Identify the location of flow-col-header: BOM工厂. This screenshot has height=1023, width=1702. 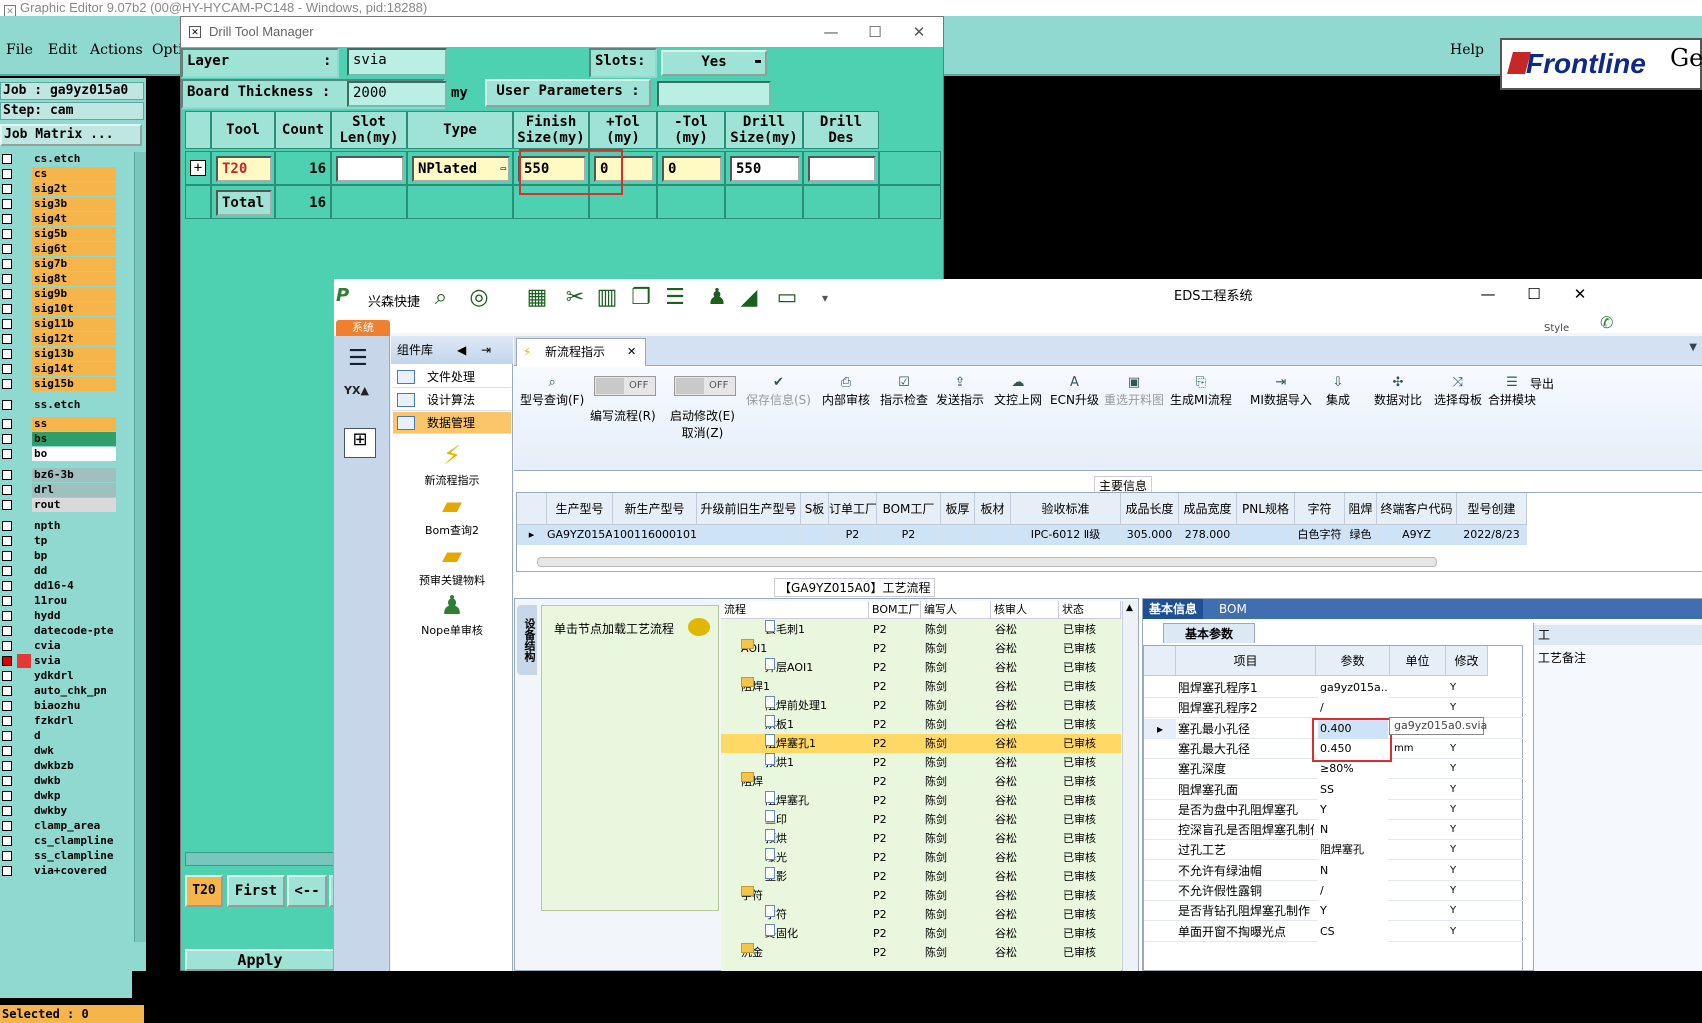
(895, 610).